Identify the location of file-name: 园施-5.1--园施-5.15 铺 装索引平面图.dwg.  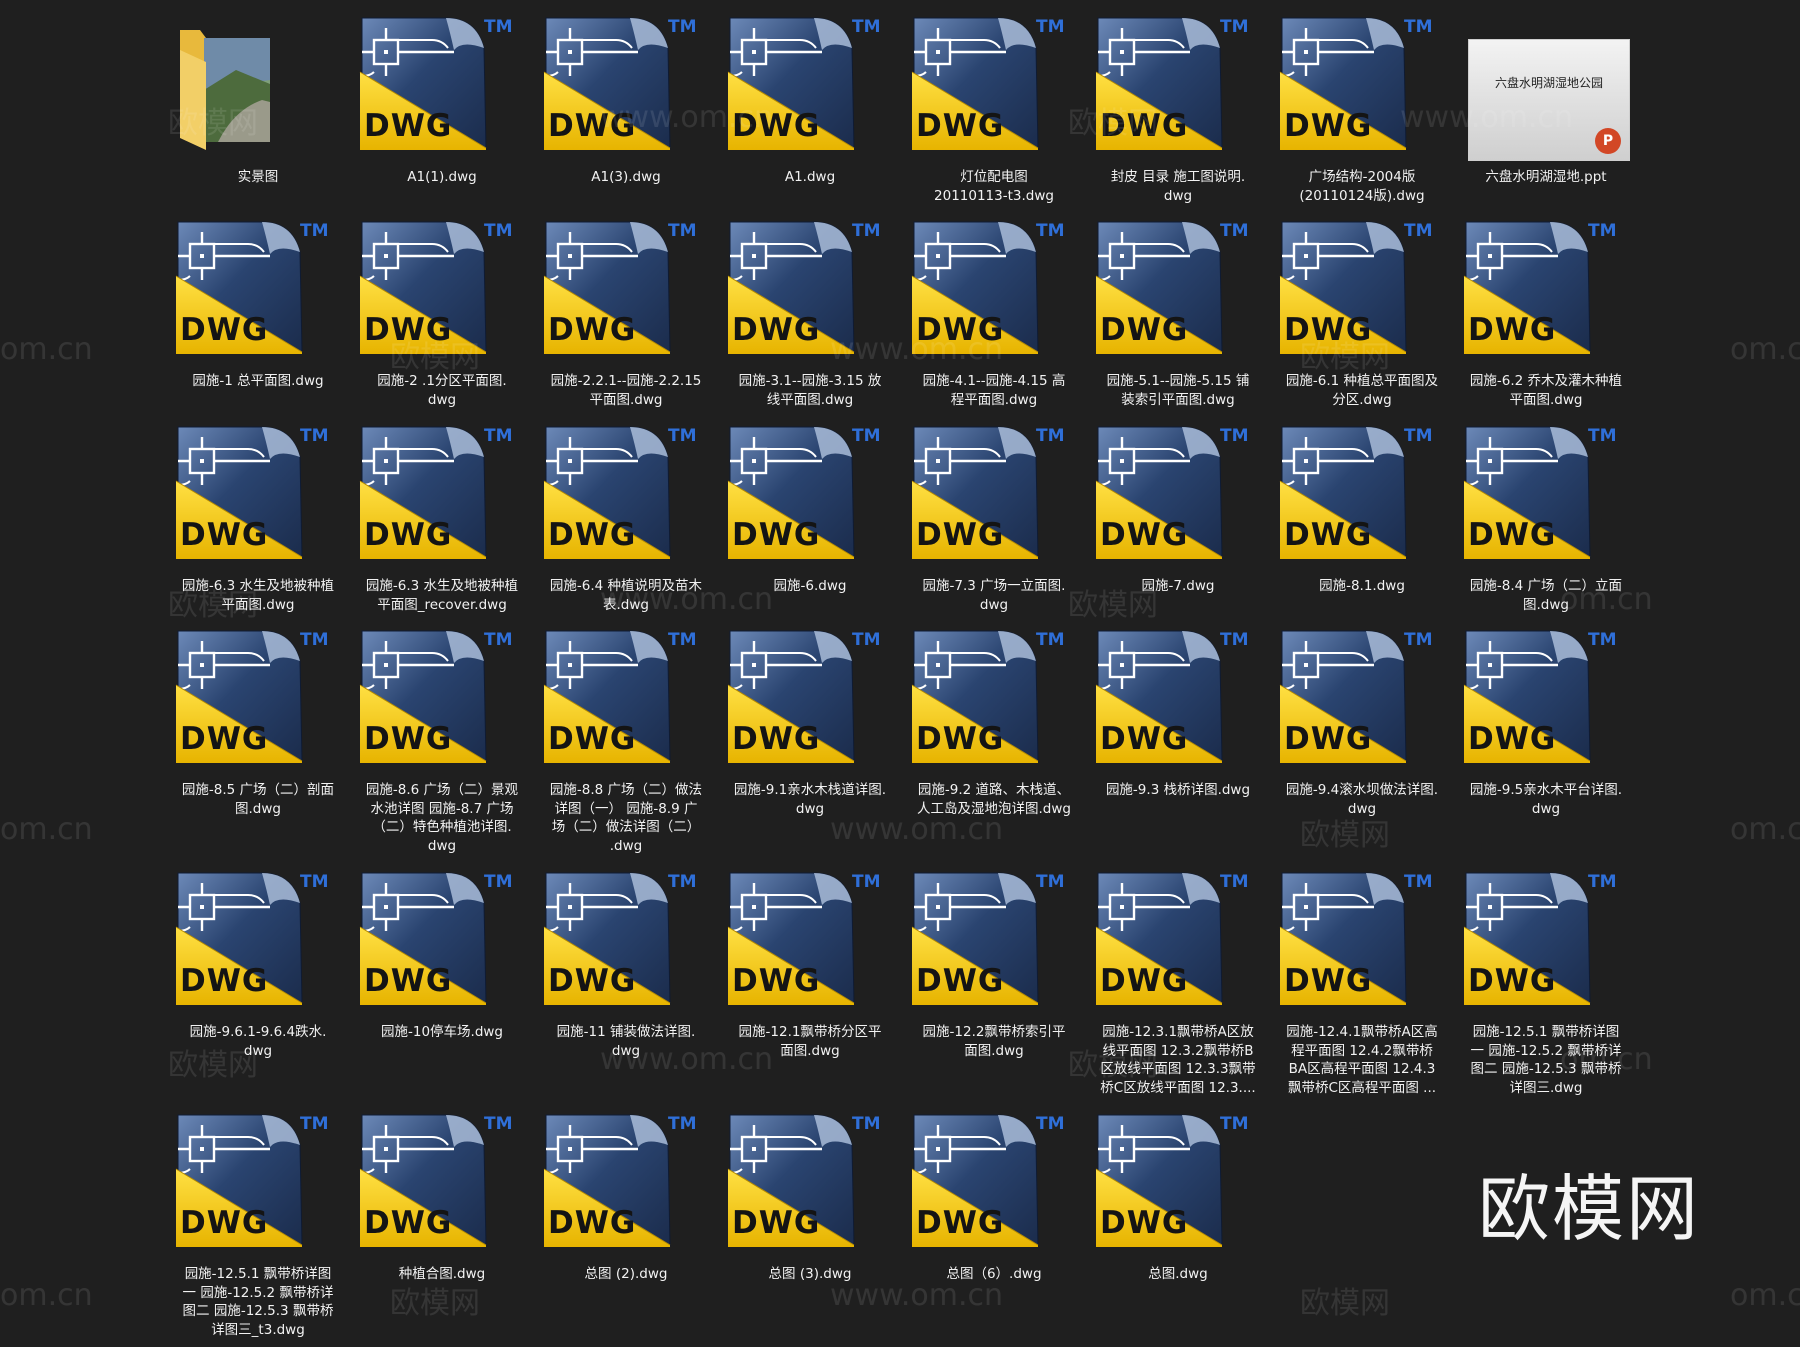
(1178, 390).